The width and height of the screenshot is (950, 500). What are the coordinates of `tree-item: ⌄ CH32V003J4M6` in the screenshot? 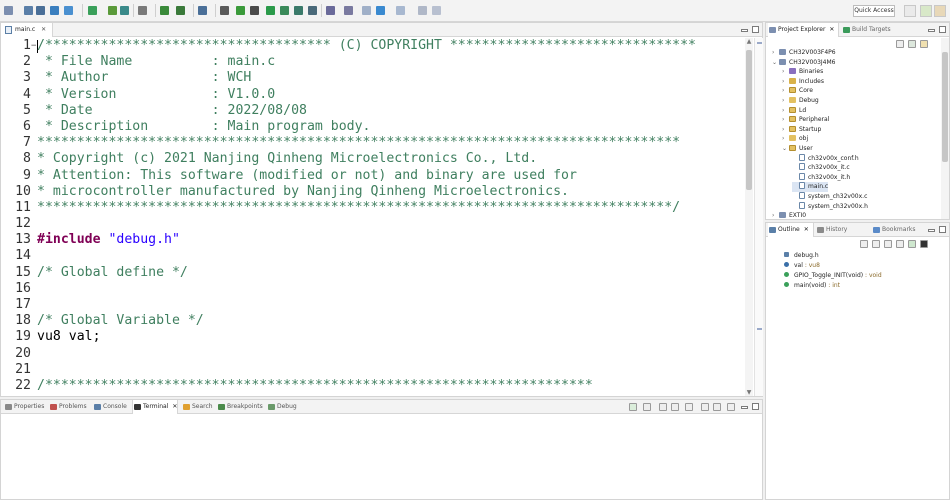 It's located at (803, 63).